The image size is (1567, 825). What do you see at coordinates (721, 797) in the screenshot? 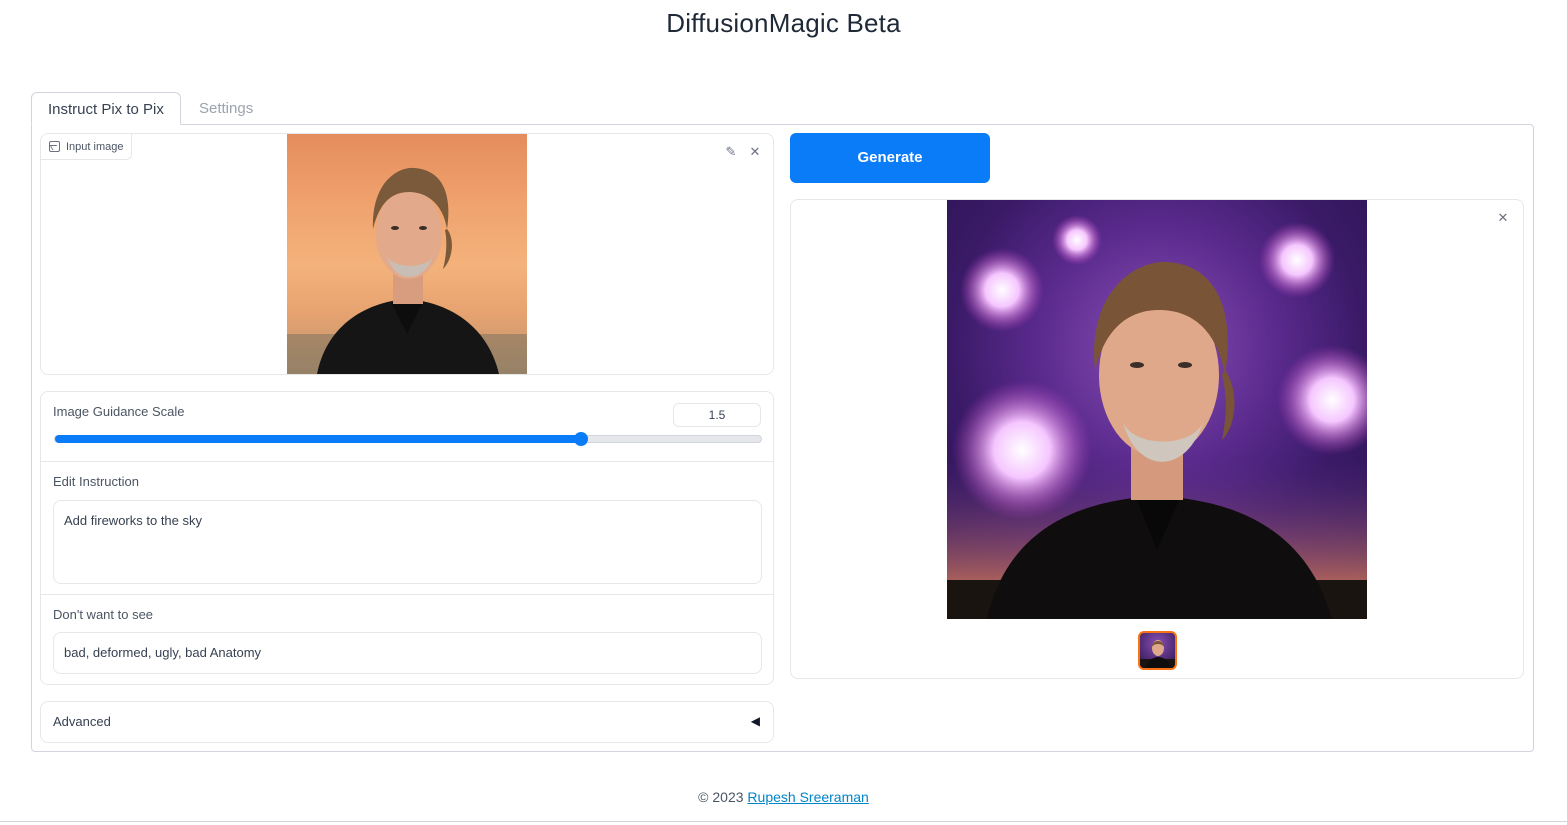
I see `copyright-text: © 2023` at bounding box center [721, 797].